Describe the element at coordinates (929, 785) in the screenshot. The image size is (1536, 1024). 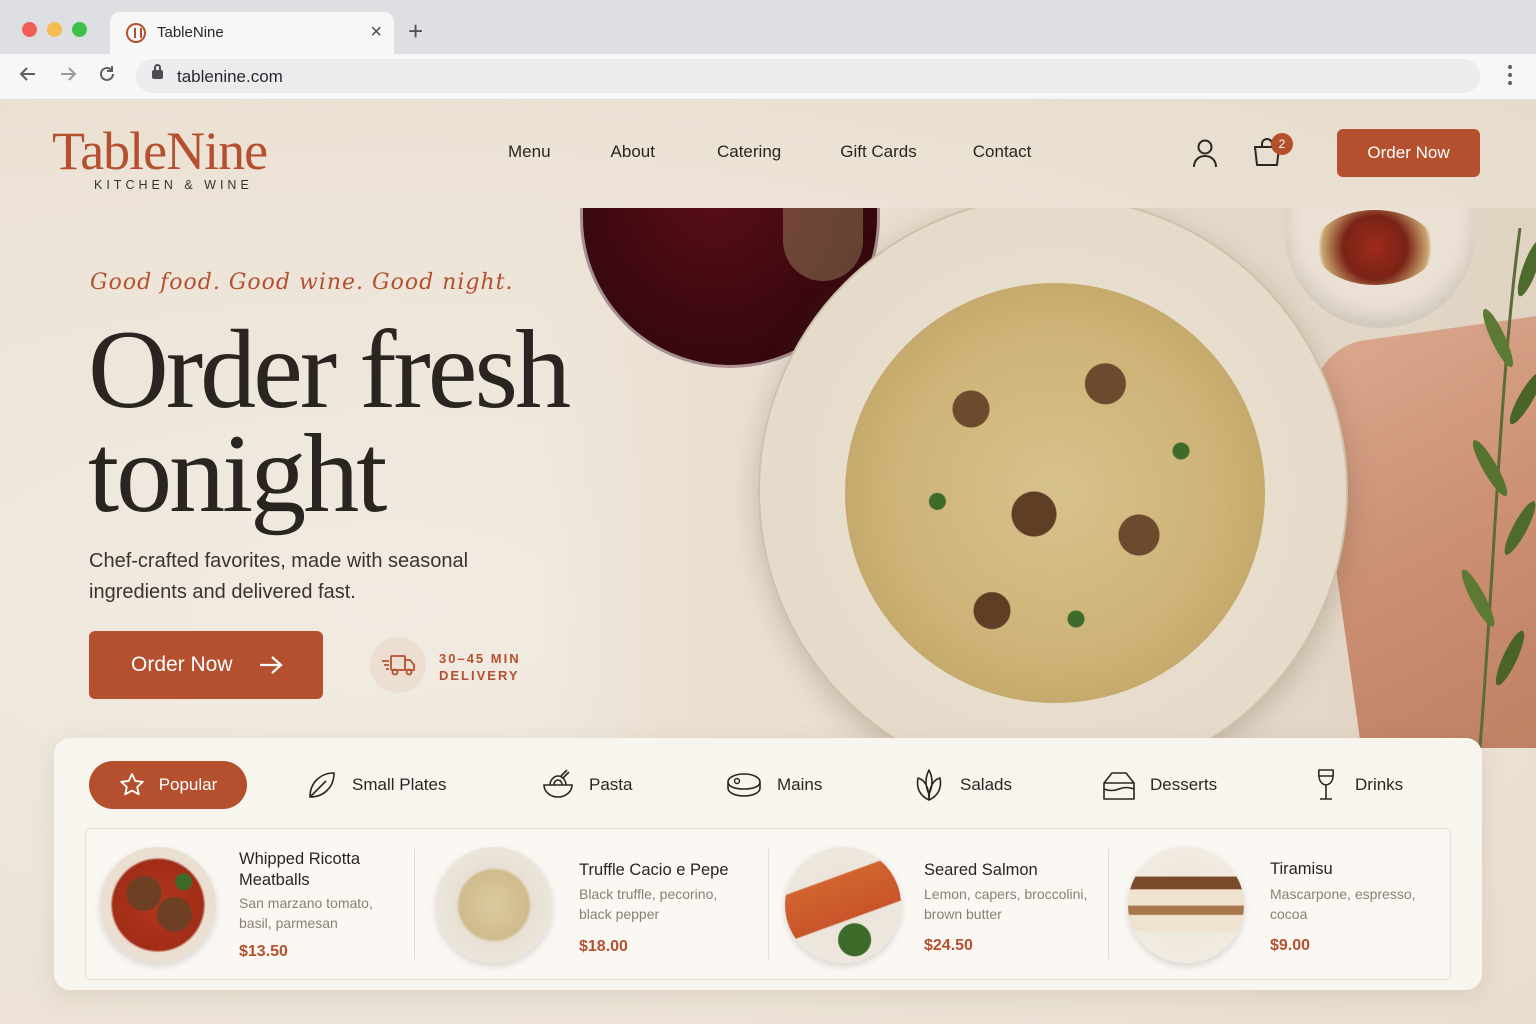
I see `salad-leaves-icon` at that location.